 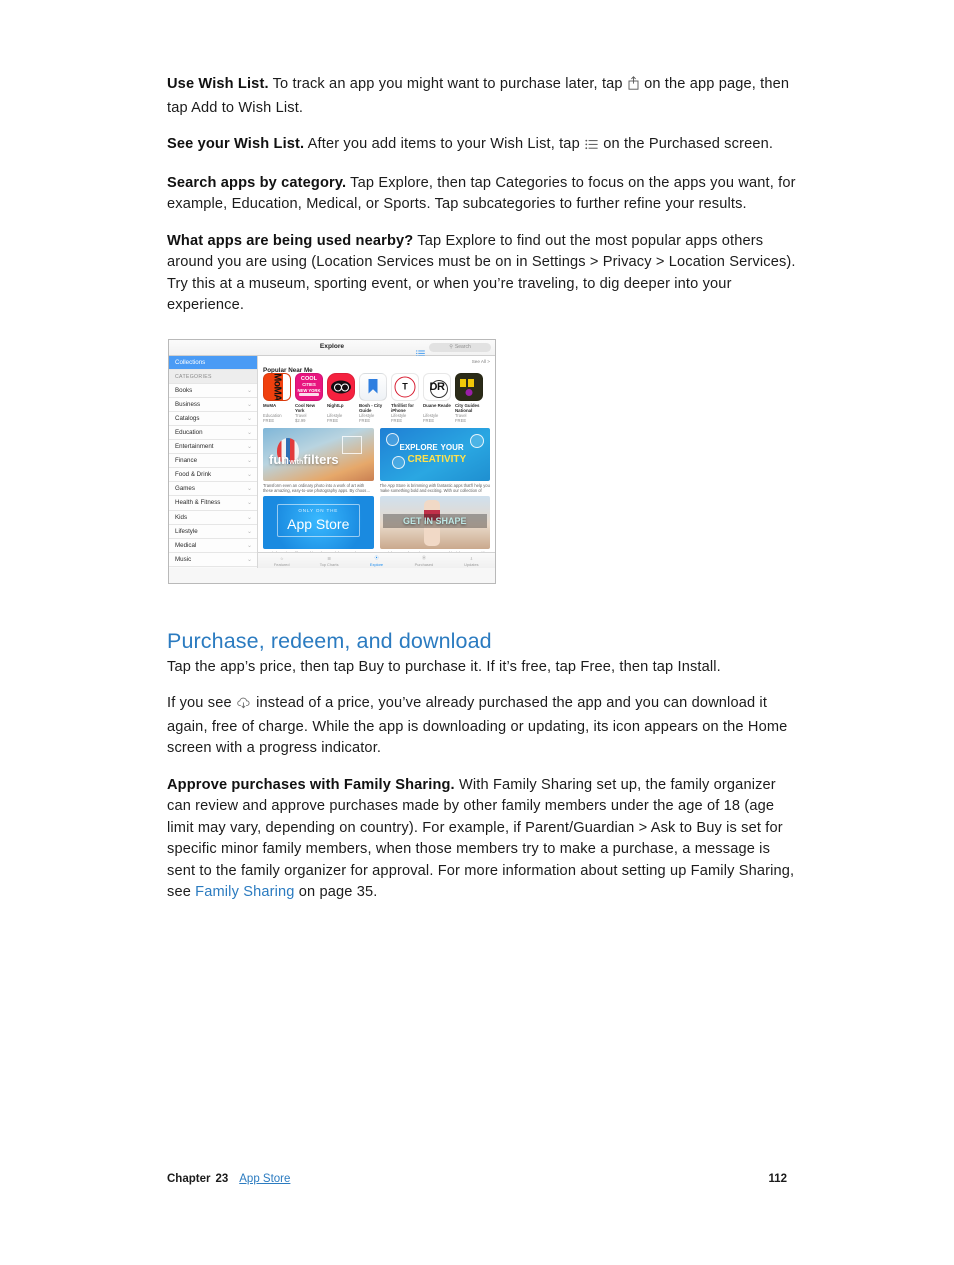 What do you see at coordinates (471, 560) in the screenshot?
I see `tab-updates: ⇩ Updates` at bounding box center [471, 560].